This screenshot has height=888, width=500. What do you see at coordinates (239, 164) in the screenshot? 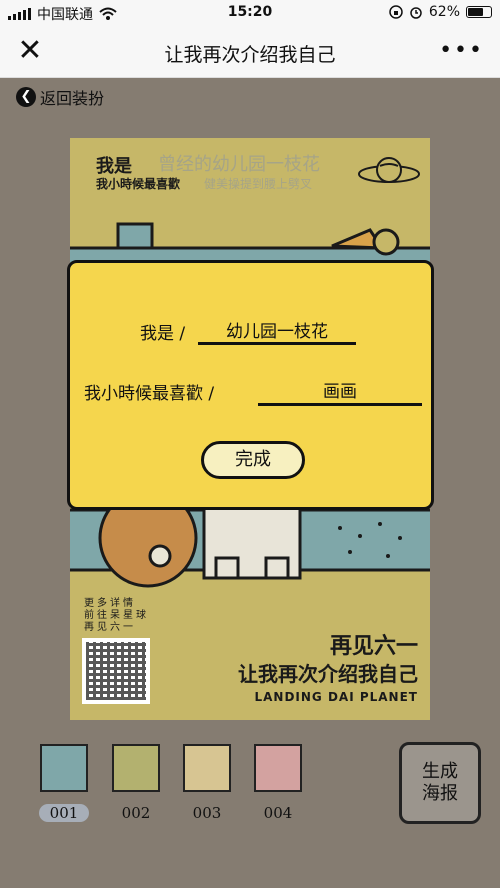
I see `poster-line1-value: 曾经的幼儿园一枝花` at bounding box center [239, 164].